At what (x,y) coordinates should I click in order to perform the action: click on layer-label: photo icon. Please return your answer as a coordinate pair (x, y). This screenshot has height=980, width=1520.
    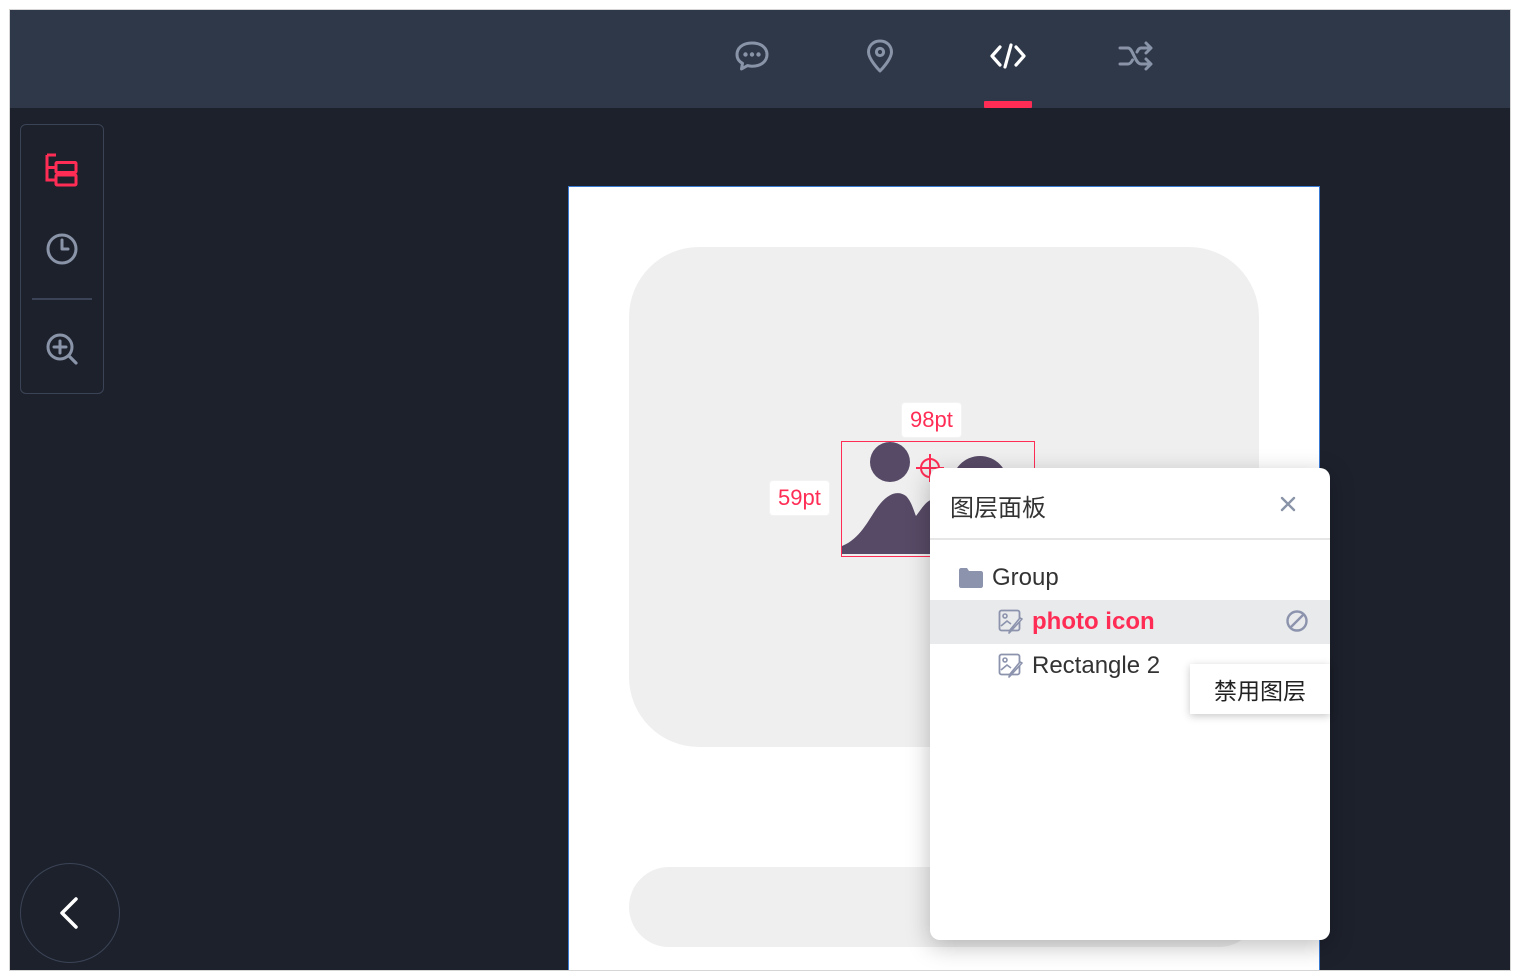
    Looking at the image, I should click on (1093, 621).